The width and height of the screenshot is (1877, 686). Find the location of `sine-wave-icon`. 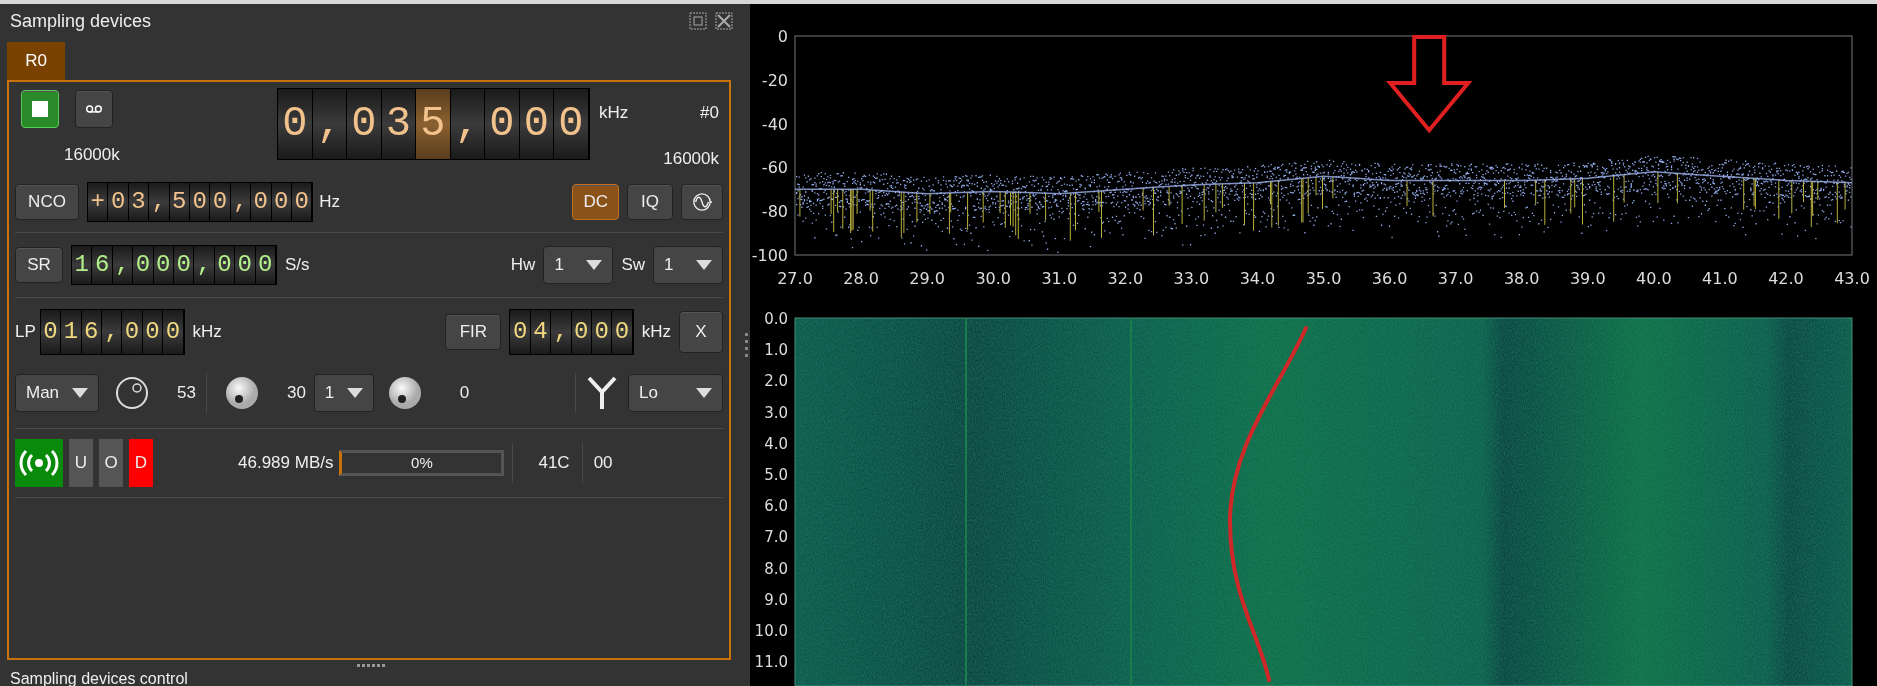

sine-wave-icon is located at coordinates (702, 202).